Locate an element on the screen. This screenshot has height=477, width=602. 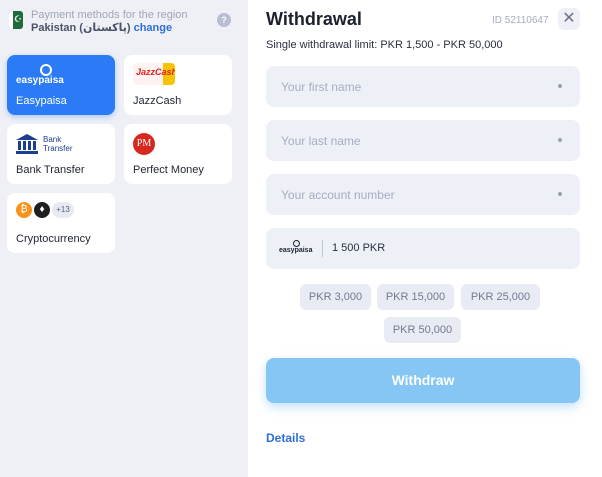
pakistan-flag-icon: ☪ is located at coordinates (16, 20).